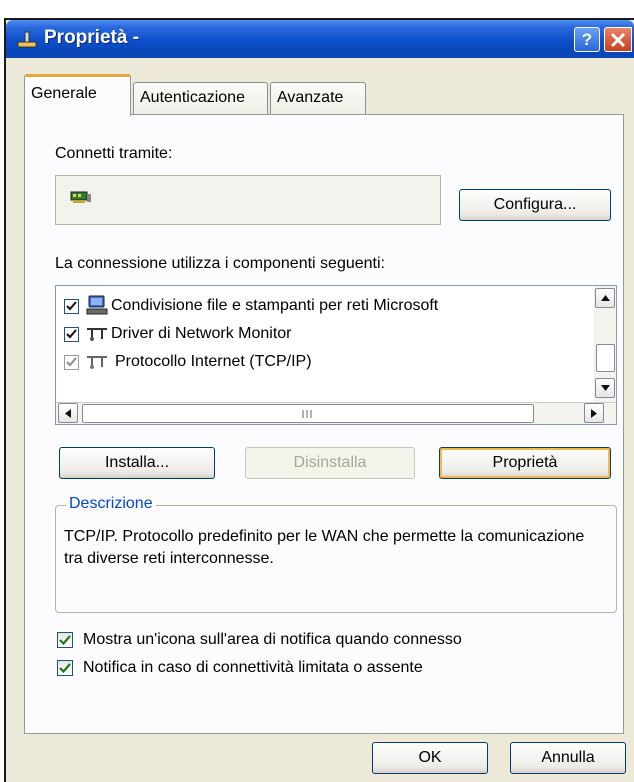  I want to click on checkbox-notify-icon, so click(65, 640).